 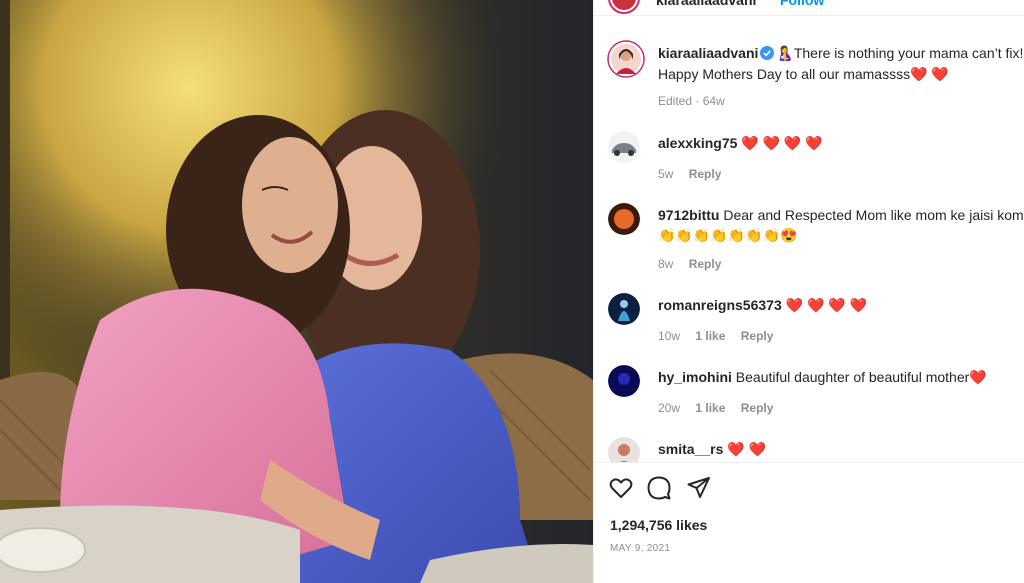 What do you see at coordinates (669, 336) in the screenshot?
I see `comment-time: 10w` at bounding box center [669, 336].